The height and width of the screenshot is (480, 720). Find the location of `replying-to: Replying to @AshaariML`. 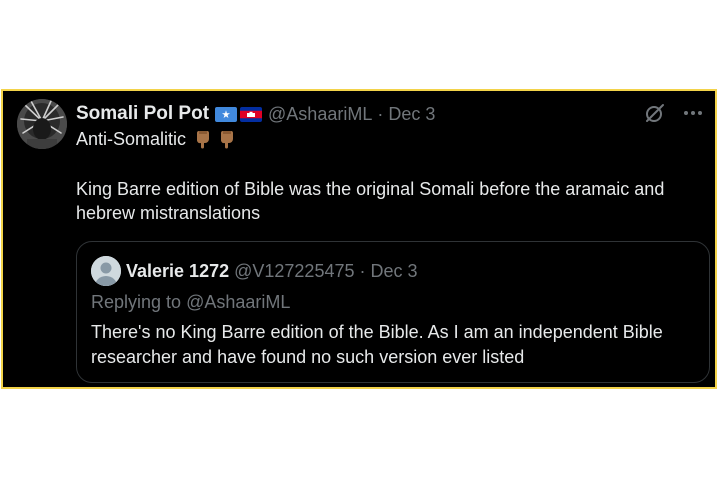

replying-to: Replying to @AshaariML is located at coordinates (190, 302).